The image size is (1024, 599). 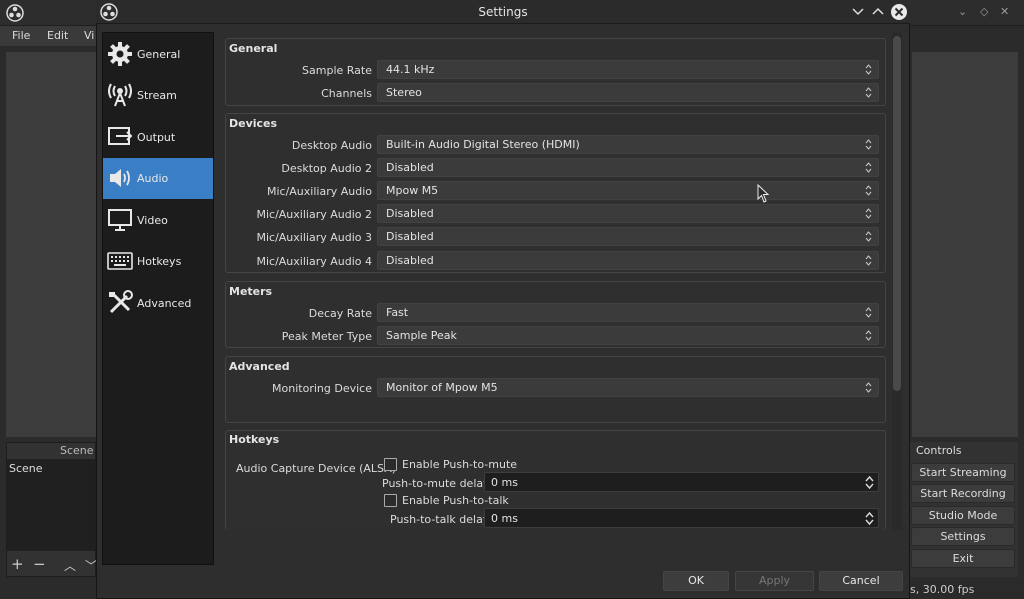 What do you see at coordinates (436, 483) in the screenshot?
I see `push-to-mute-delay-label: Push-to-mute delay` at bounding box center [436, 483].